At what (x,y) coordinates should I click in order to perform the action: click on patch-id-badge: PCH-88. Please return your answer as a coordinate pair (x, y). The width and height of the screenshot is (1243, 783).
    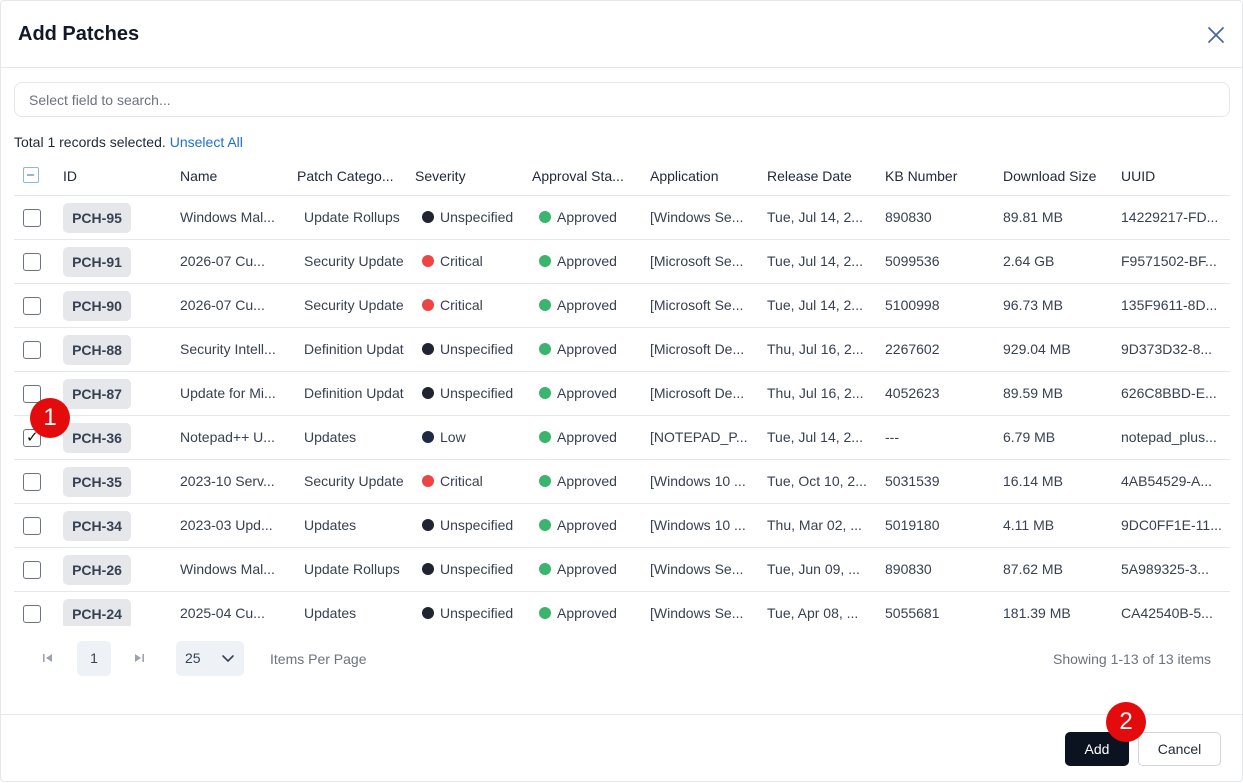
    Looking at the image, I should click on (97, 350).